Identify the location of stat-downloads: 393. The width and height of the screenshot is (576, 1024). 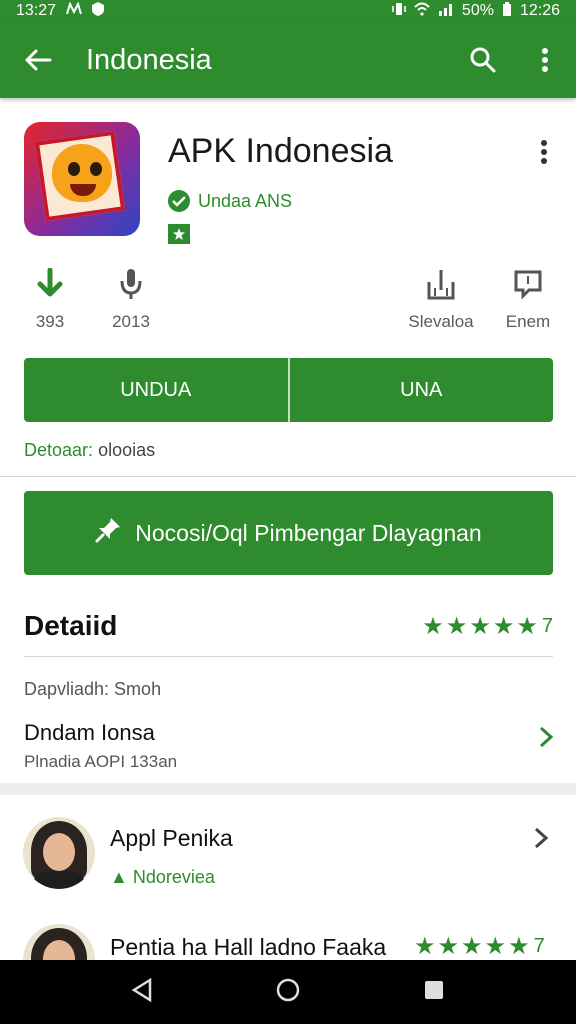
(50, 298).